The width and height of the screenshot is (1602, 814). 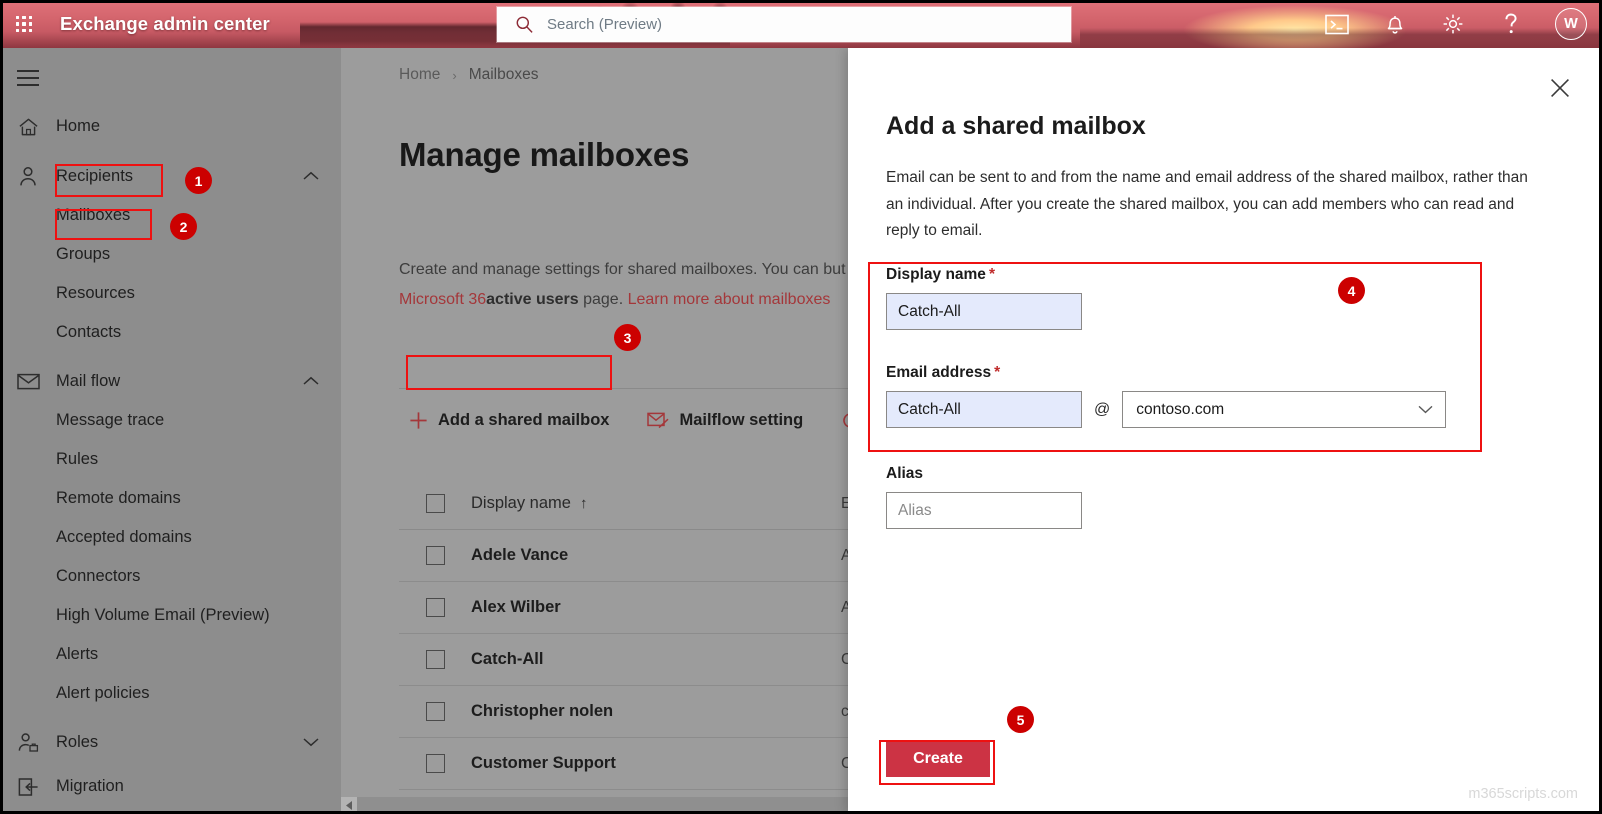 I want to click on help-button, so click(x=1511, y=24).